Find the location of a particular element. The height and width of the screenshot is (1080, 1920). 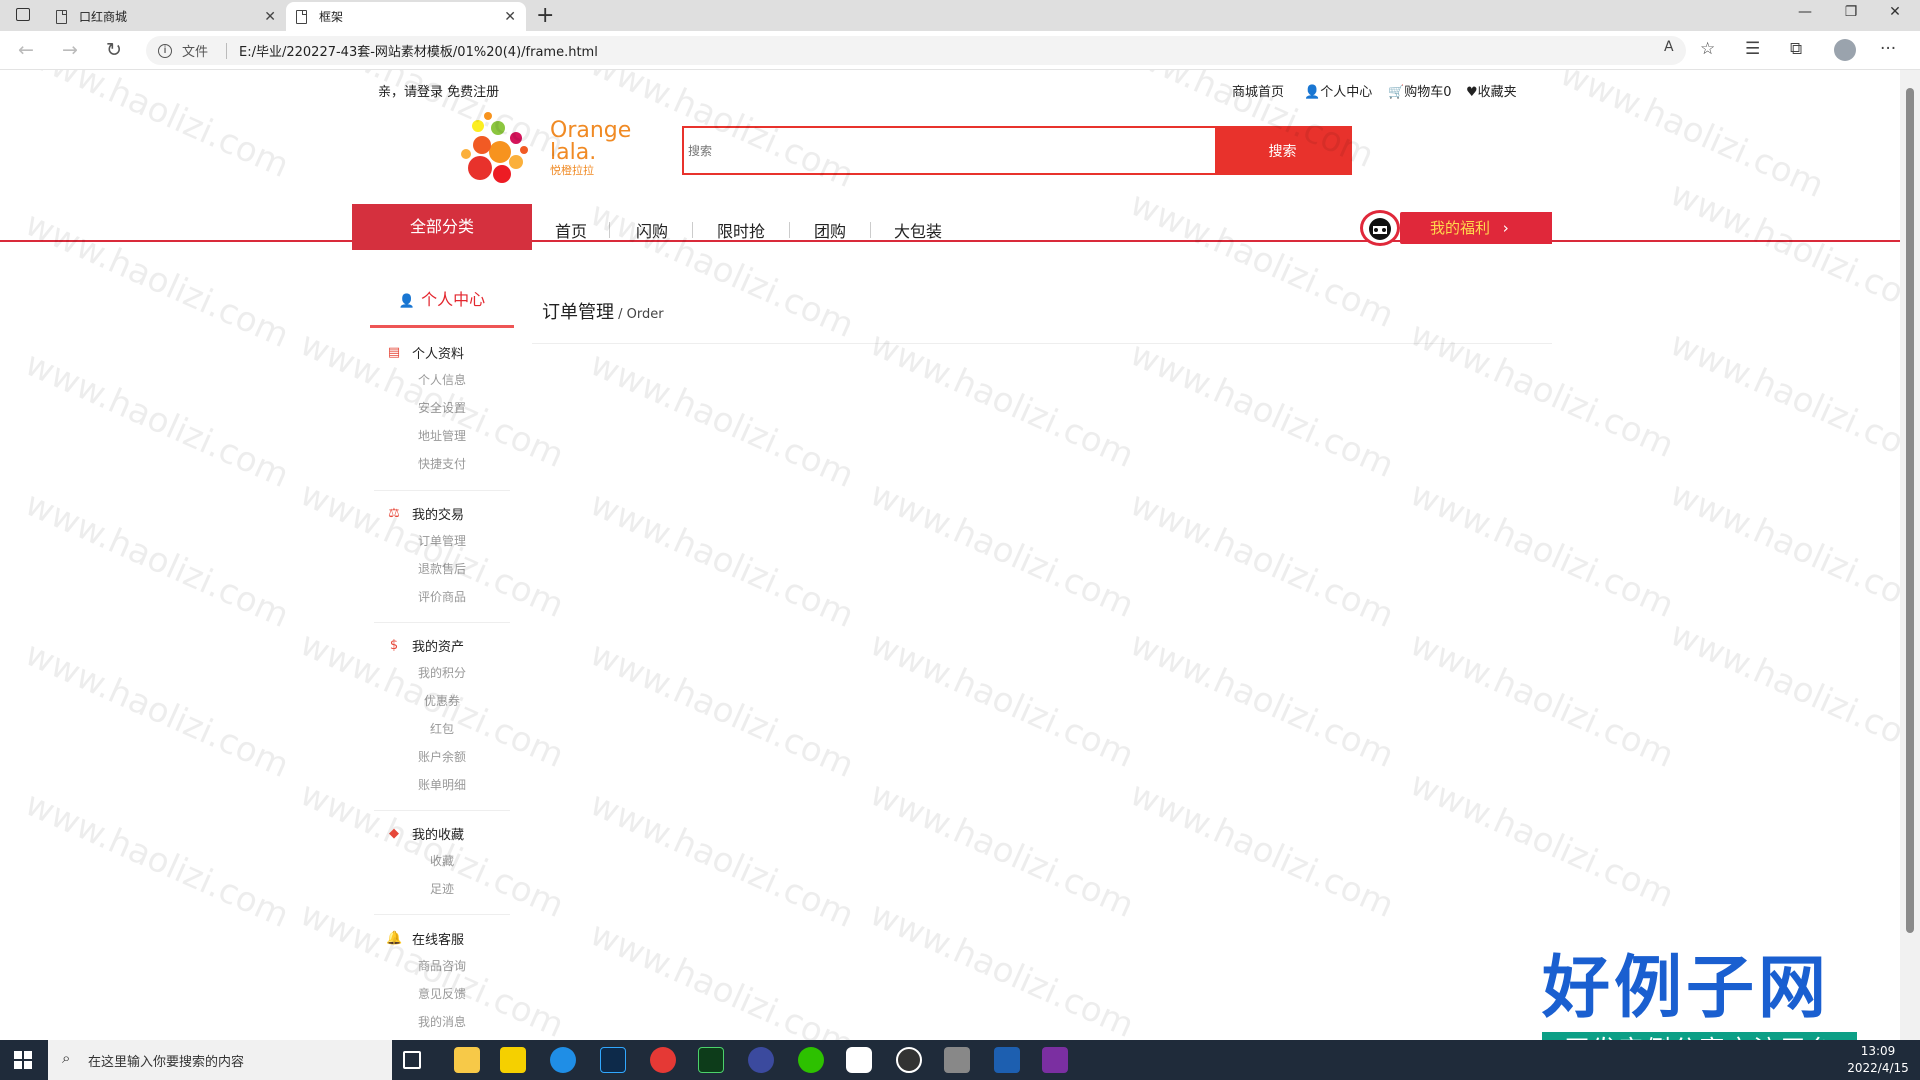

sticky-notes-icon is located at coordinates (513, 1060).